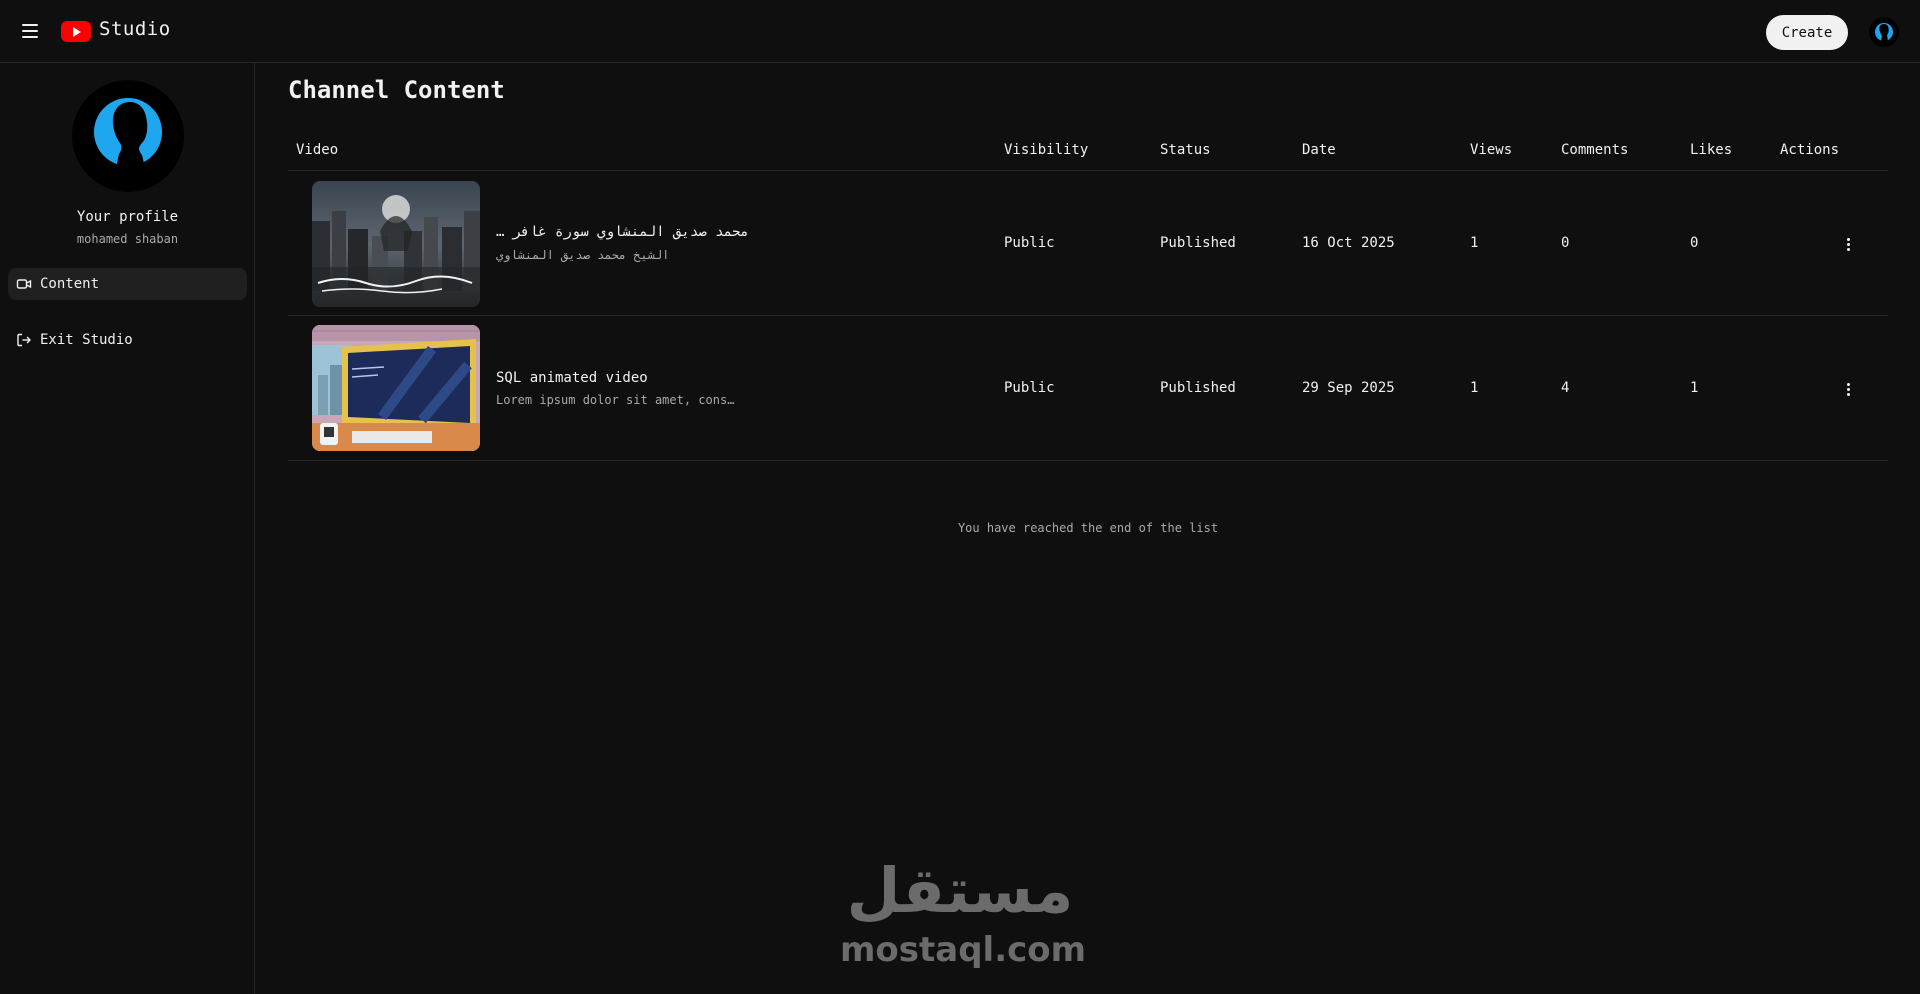 This screenshot has width=1920, height=994. Describe the element at coordinates (1046, 150) in the screenshot. I see `column-header-visibility: Visibility` at that location.